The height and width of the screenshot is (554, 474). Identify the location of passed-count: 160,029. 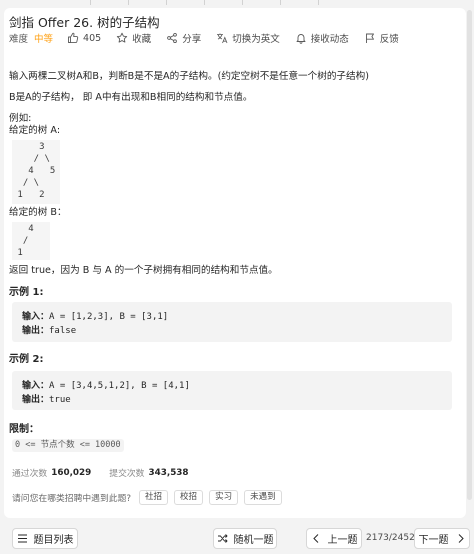
(71, 472).